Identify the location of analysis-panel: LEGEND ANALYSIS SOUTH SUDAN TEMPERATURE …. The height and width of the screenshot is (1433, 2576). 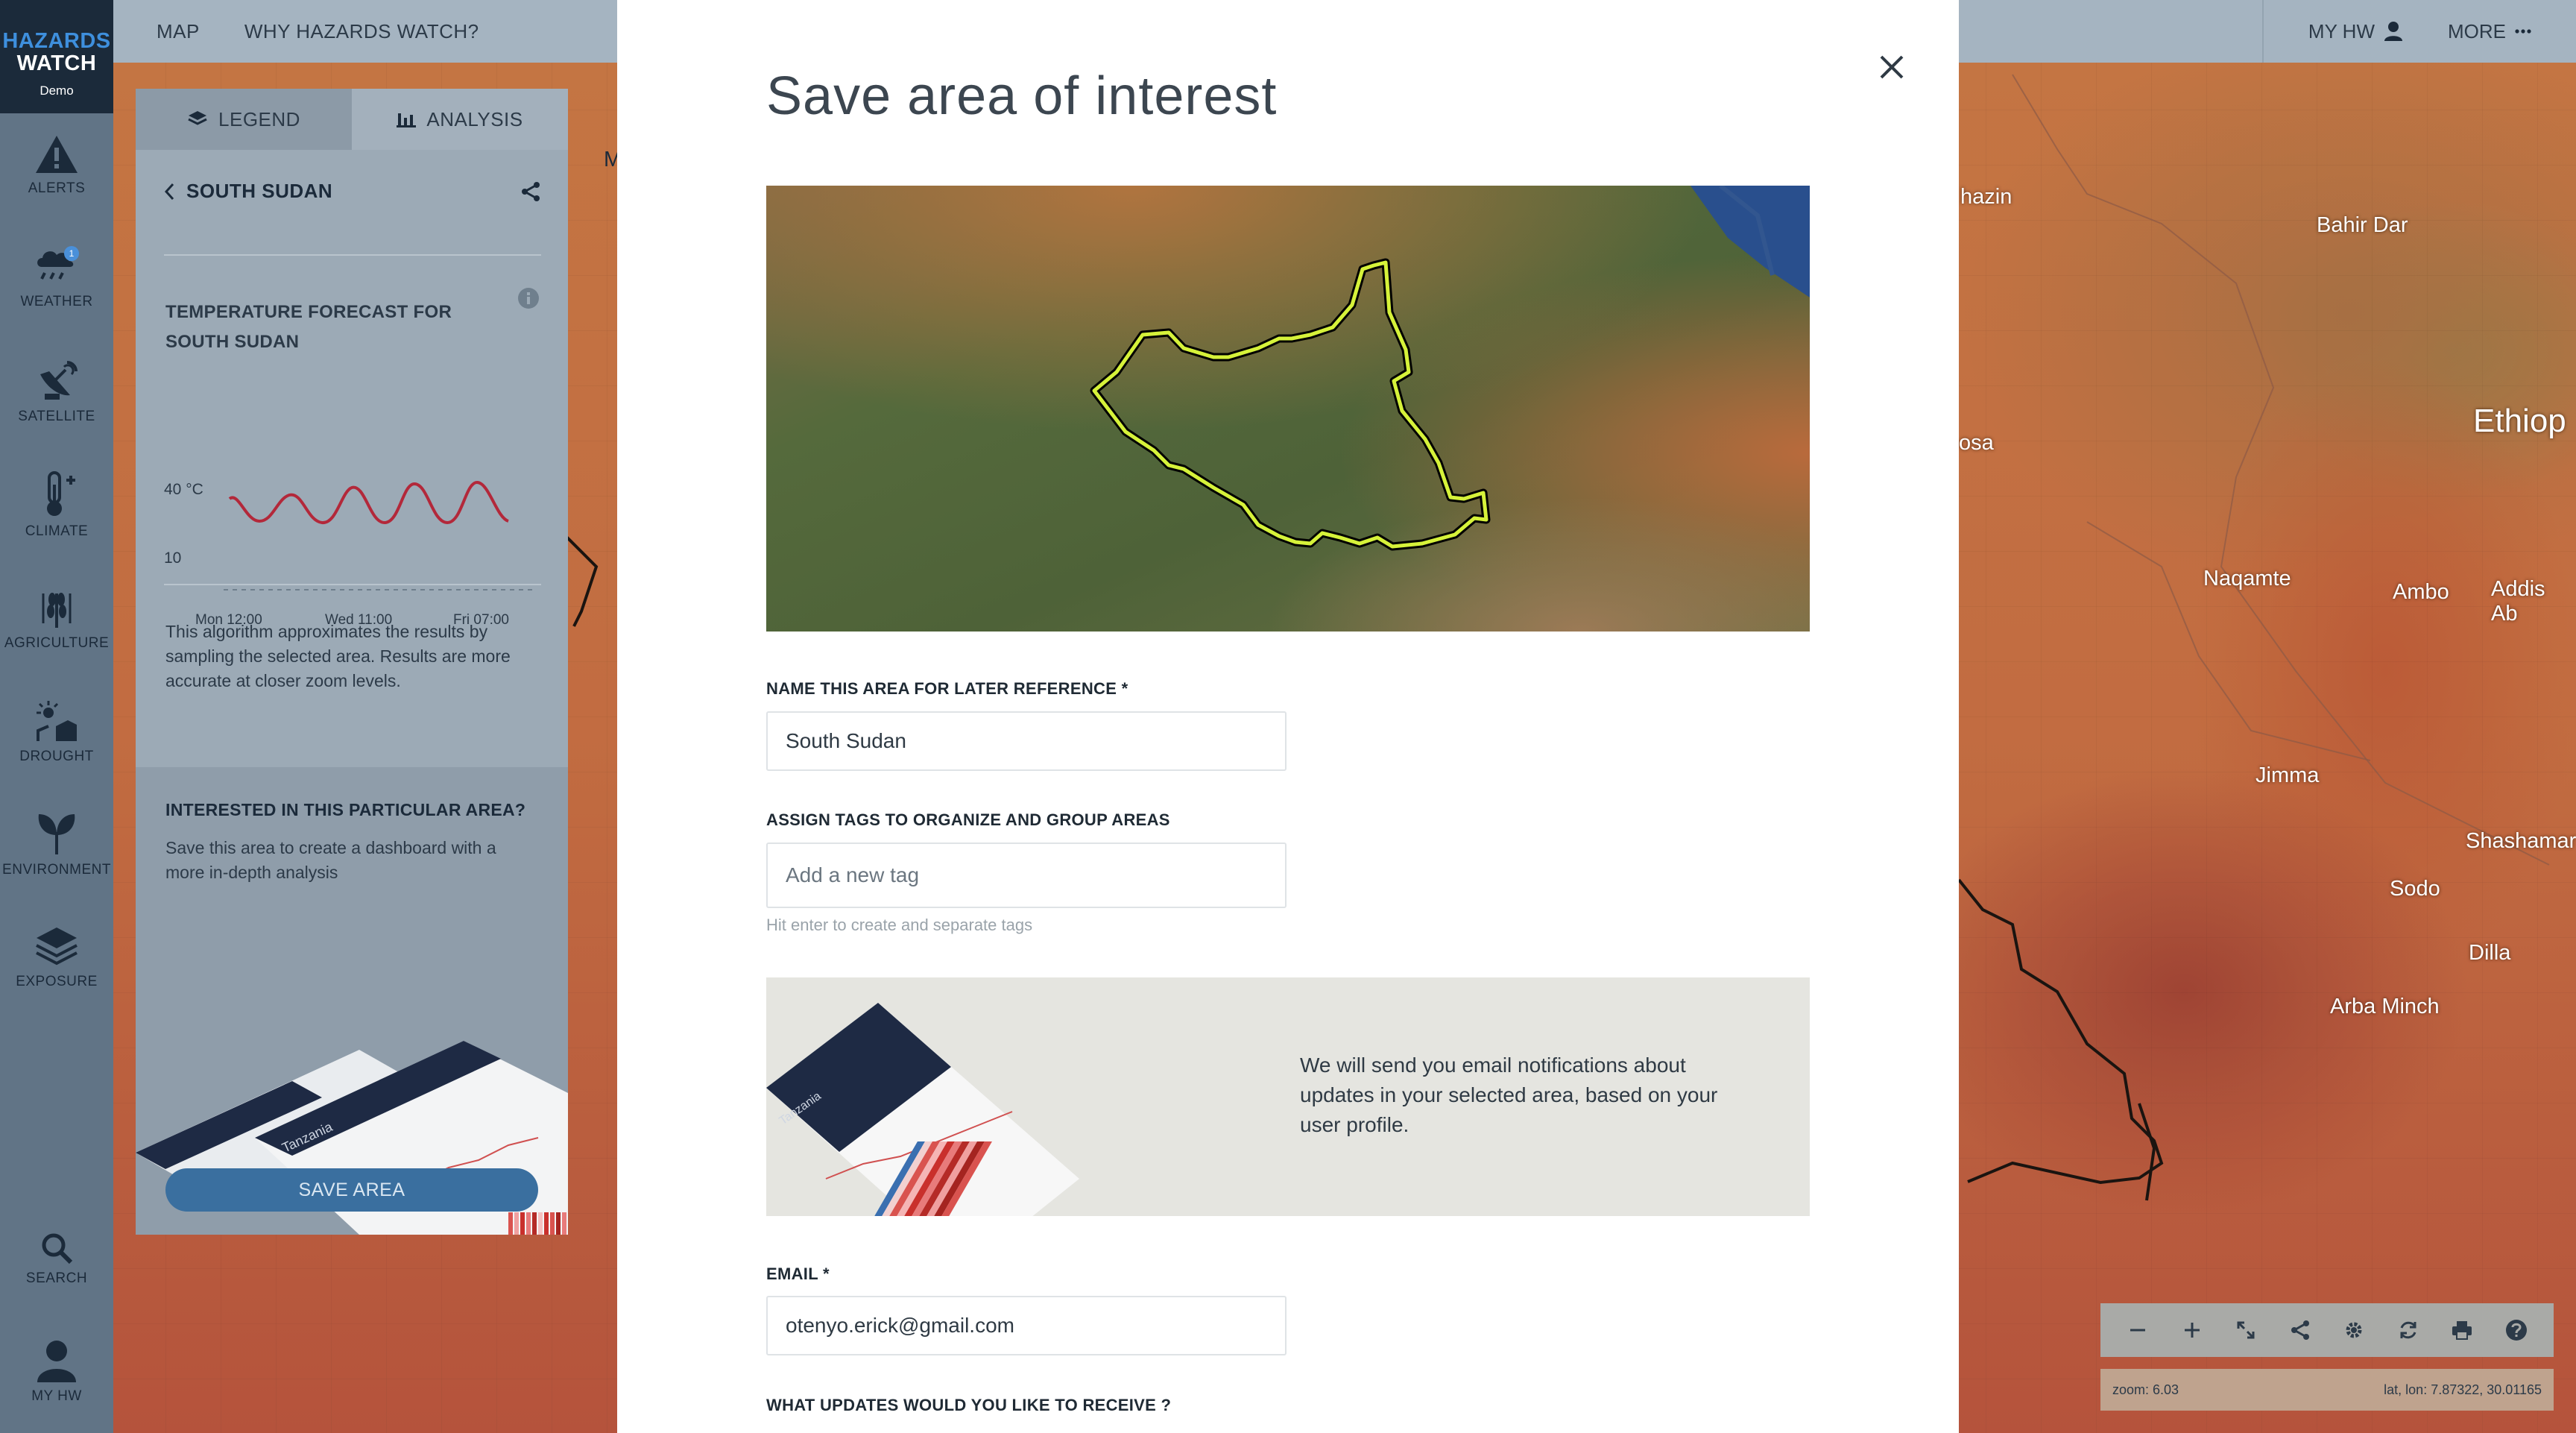
(352, 662).